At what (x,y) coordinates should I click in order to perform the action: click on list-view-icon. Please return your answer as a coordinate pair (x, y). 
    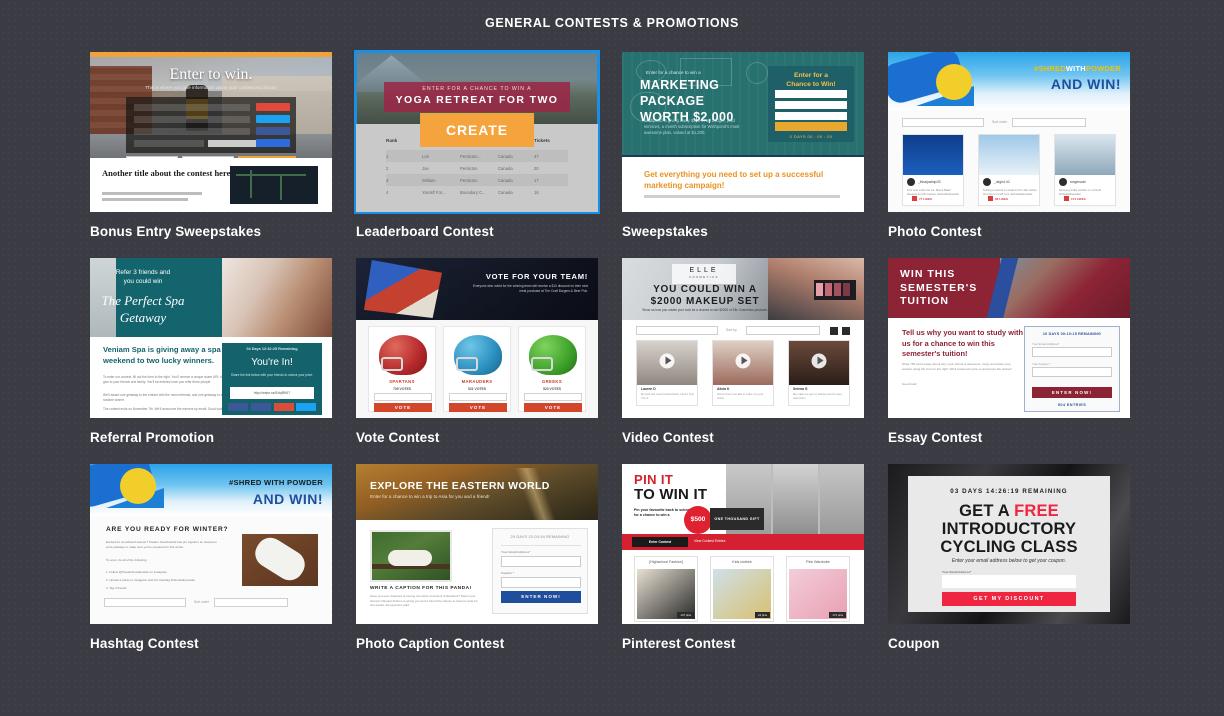
    Looking at the image, I should click on (846, 331).